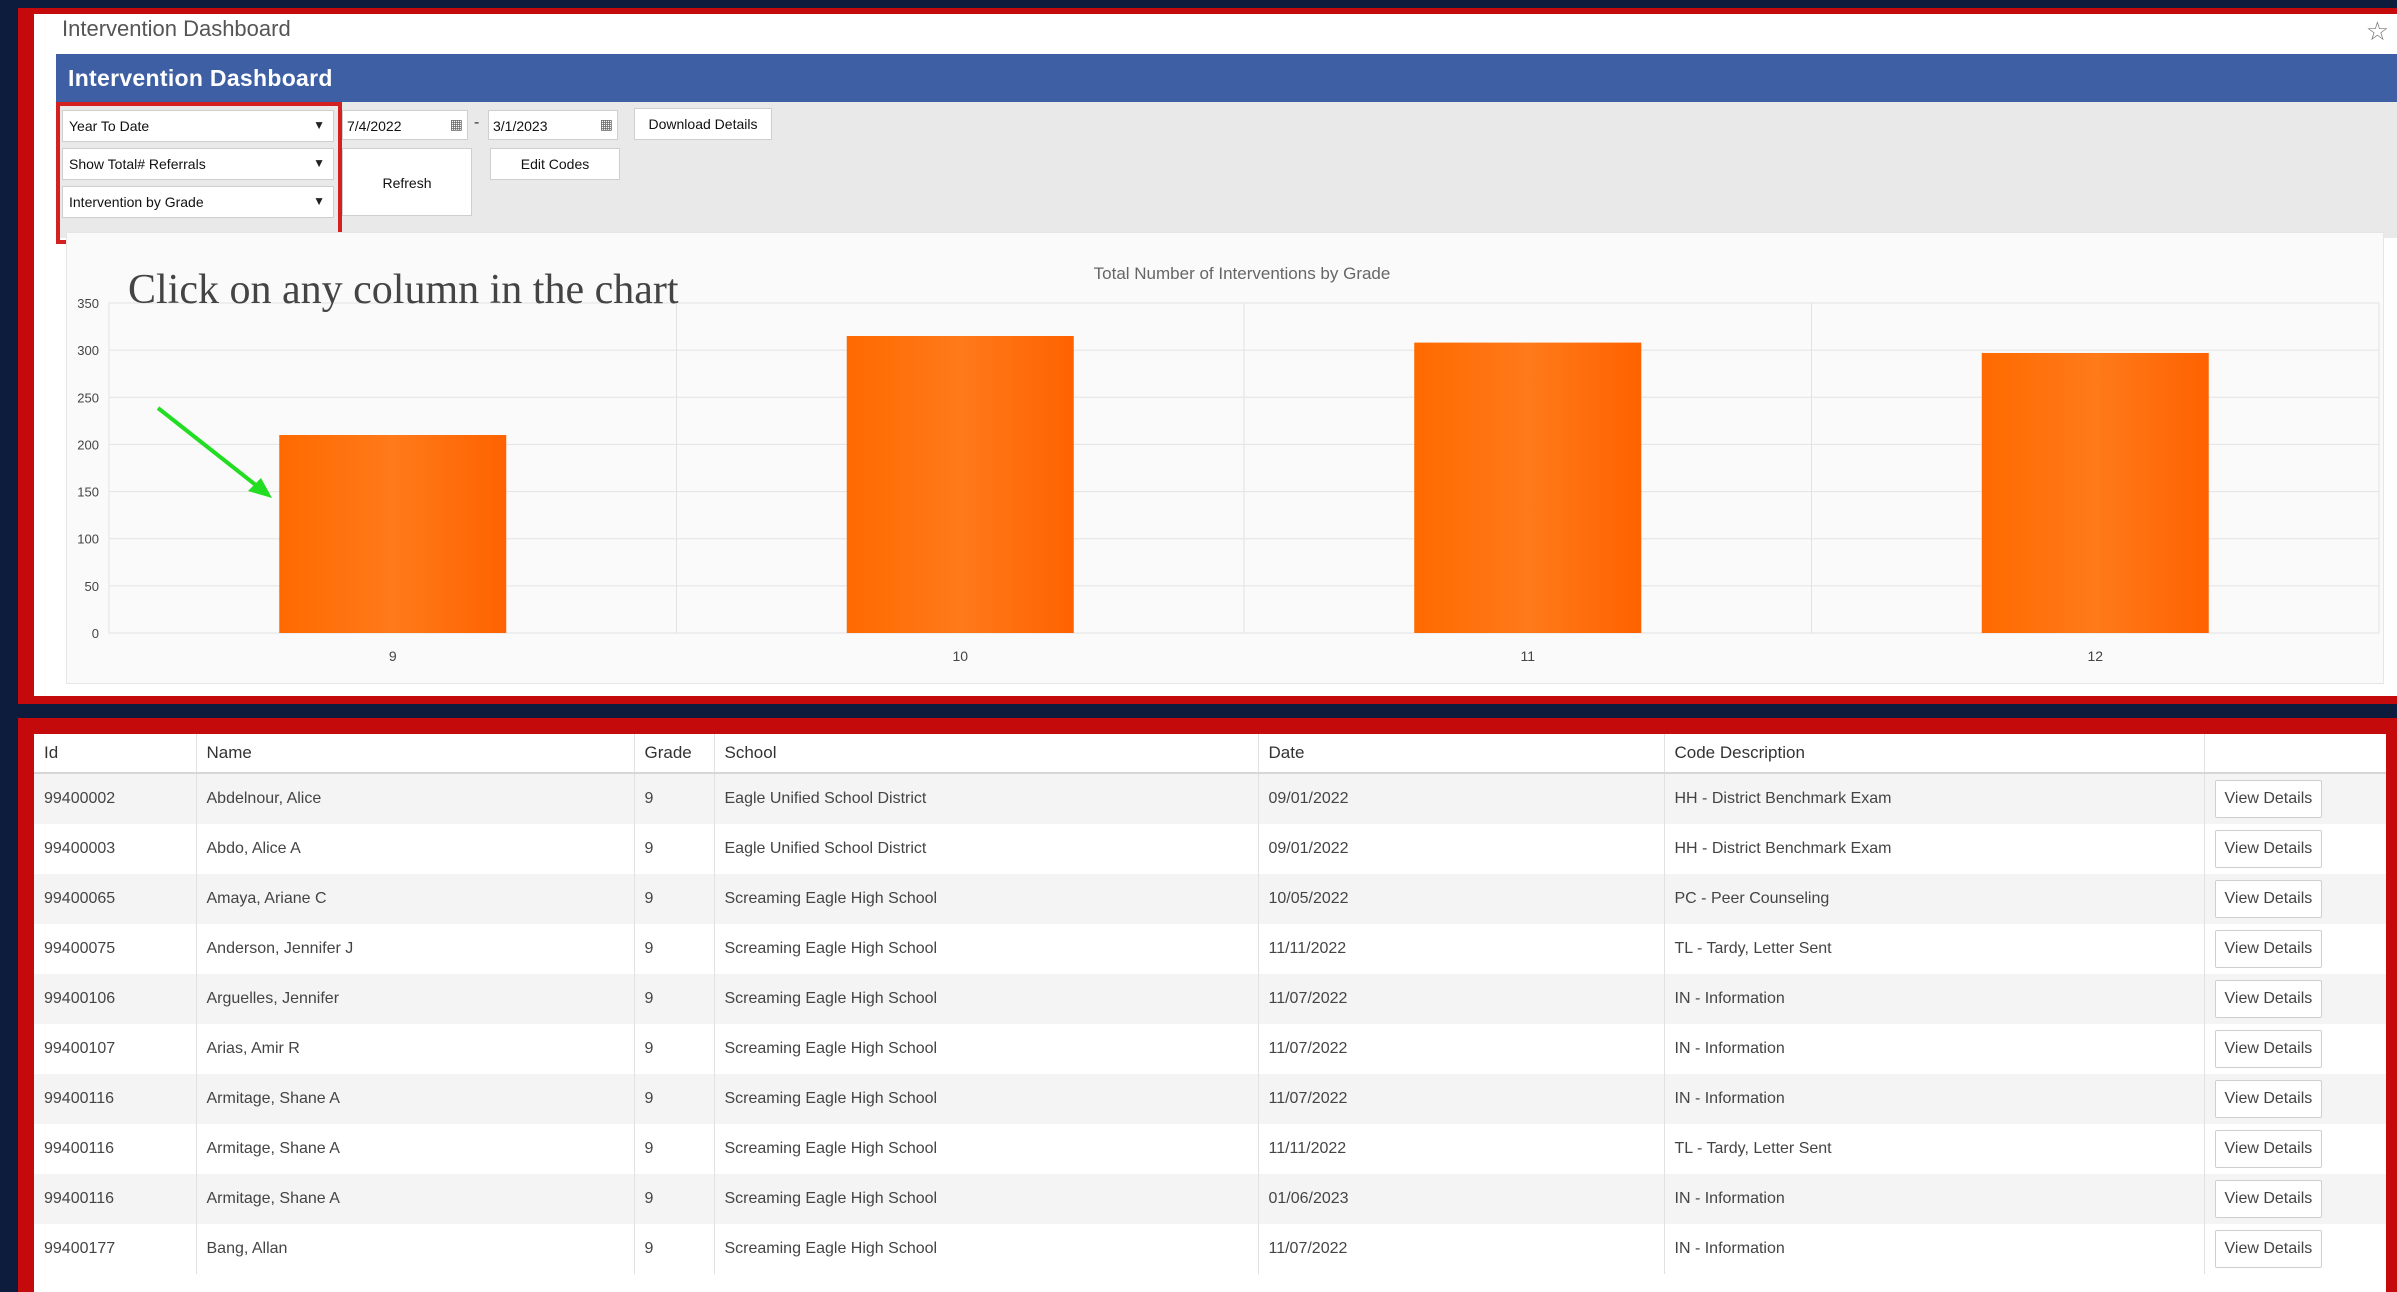 Image resolution: width=2397 pixels, height=1292 pixels. Describe the element at coordinates (415, 1249) in the screenshot. I see `cell-name: Bang, Allan` at that location.